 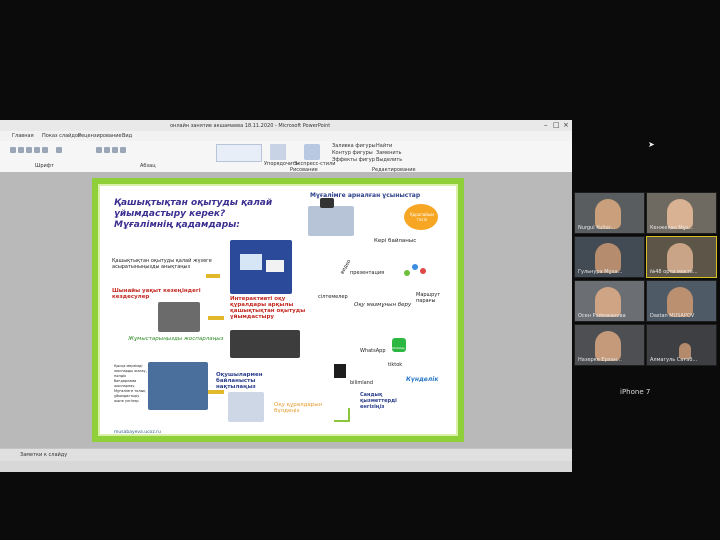 What do you see at coordinates (362, 383) in the screenshot?
I see `bilimland-label: bilimland` at bounding box center [362, 383].